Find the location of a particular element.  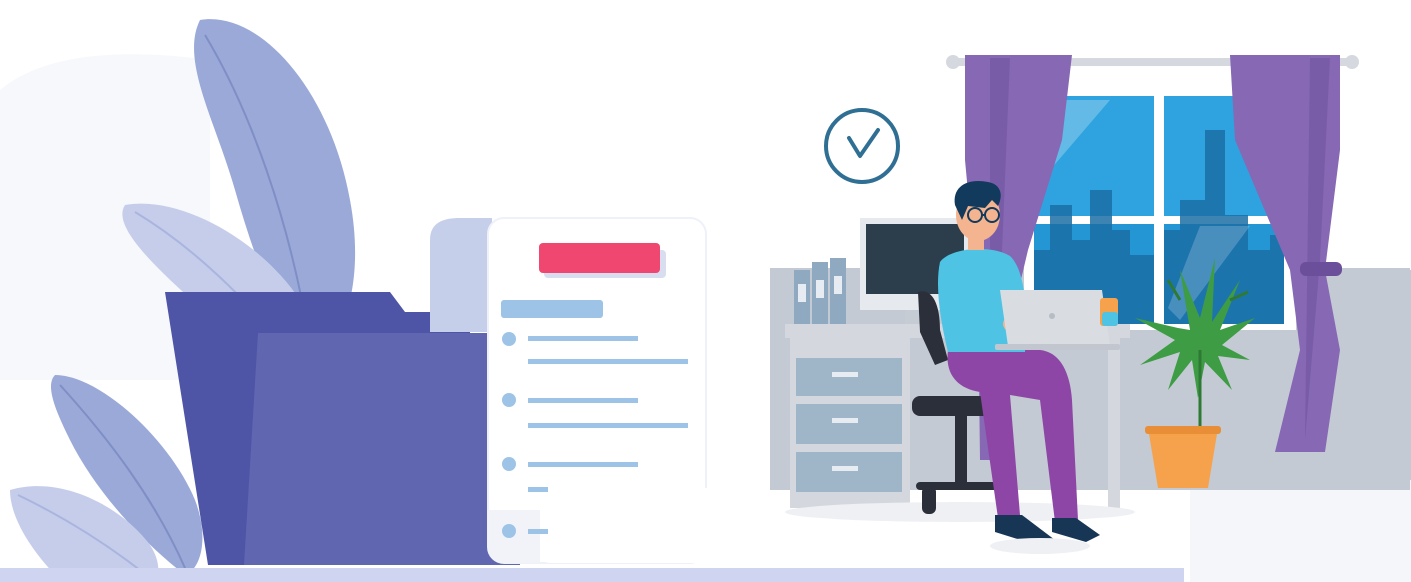

floor-shadow is located at coordinates (1040, 546).